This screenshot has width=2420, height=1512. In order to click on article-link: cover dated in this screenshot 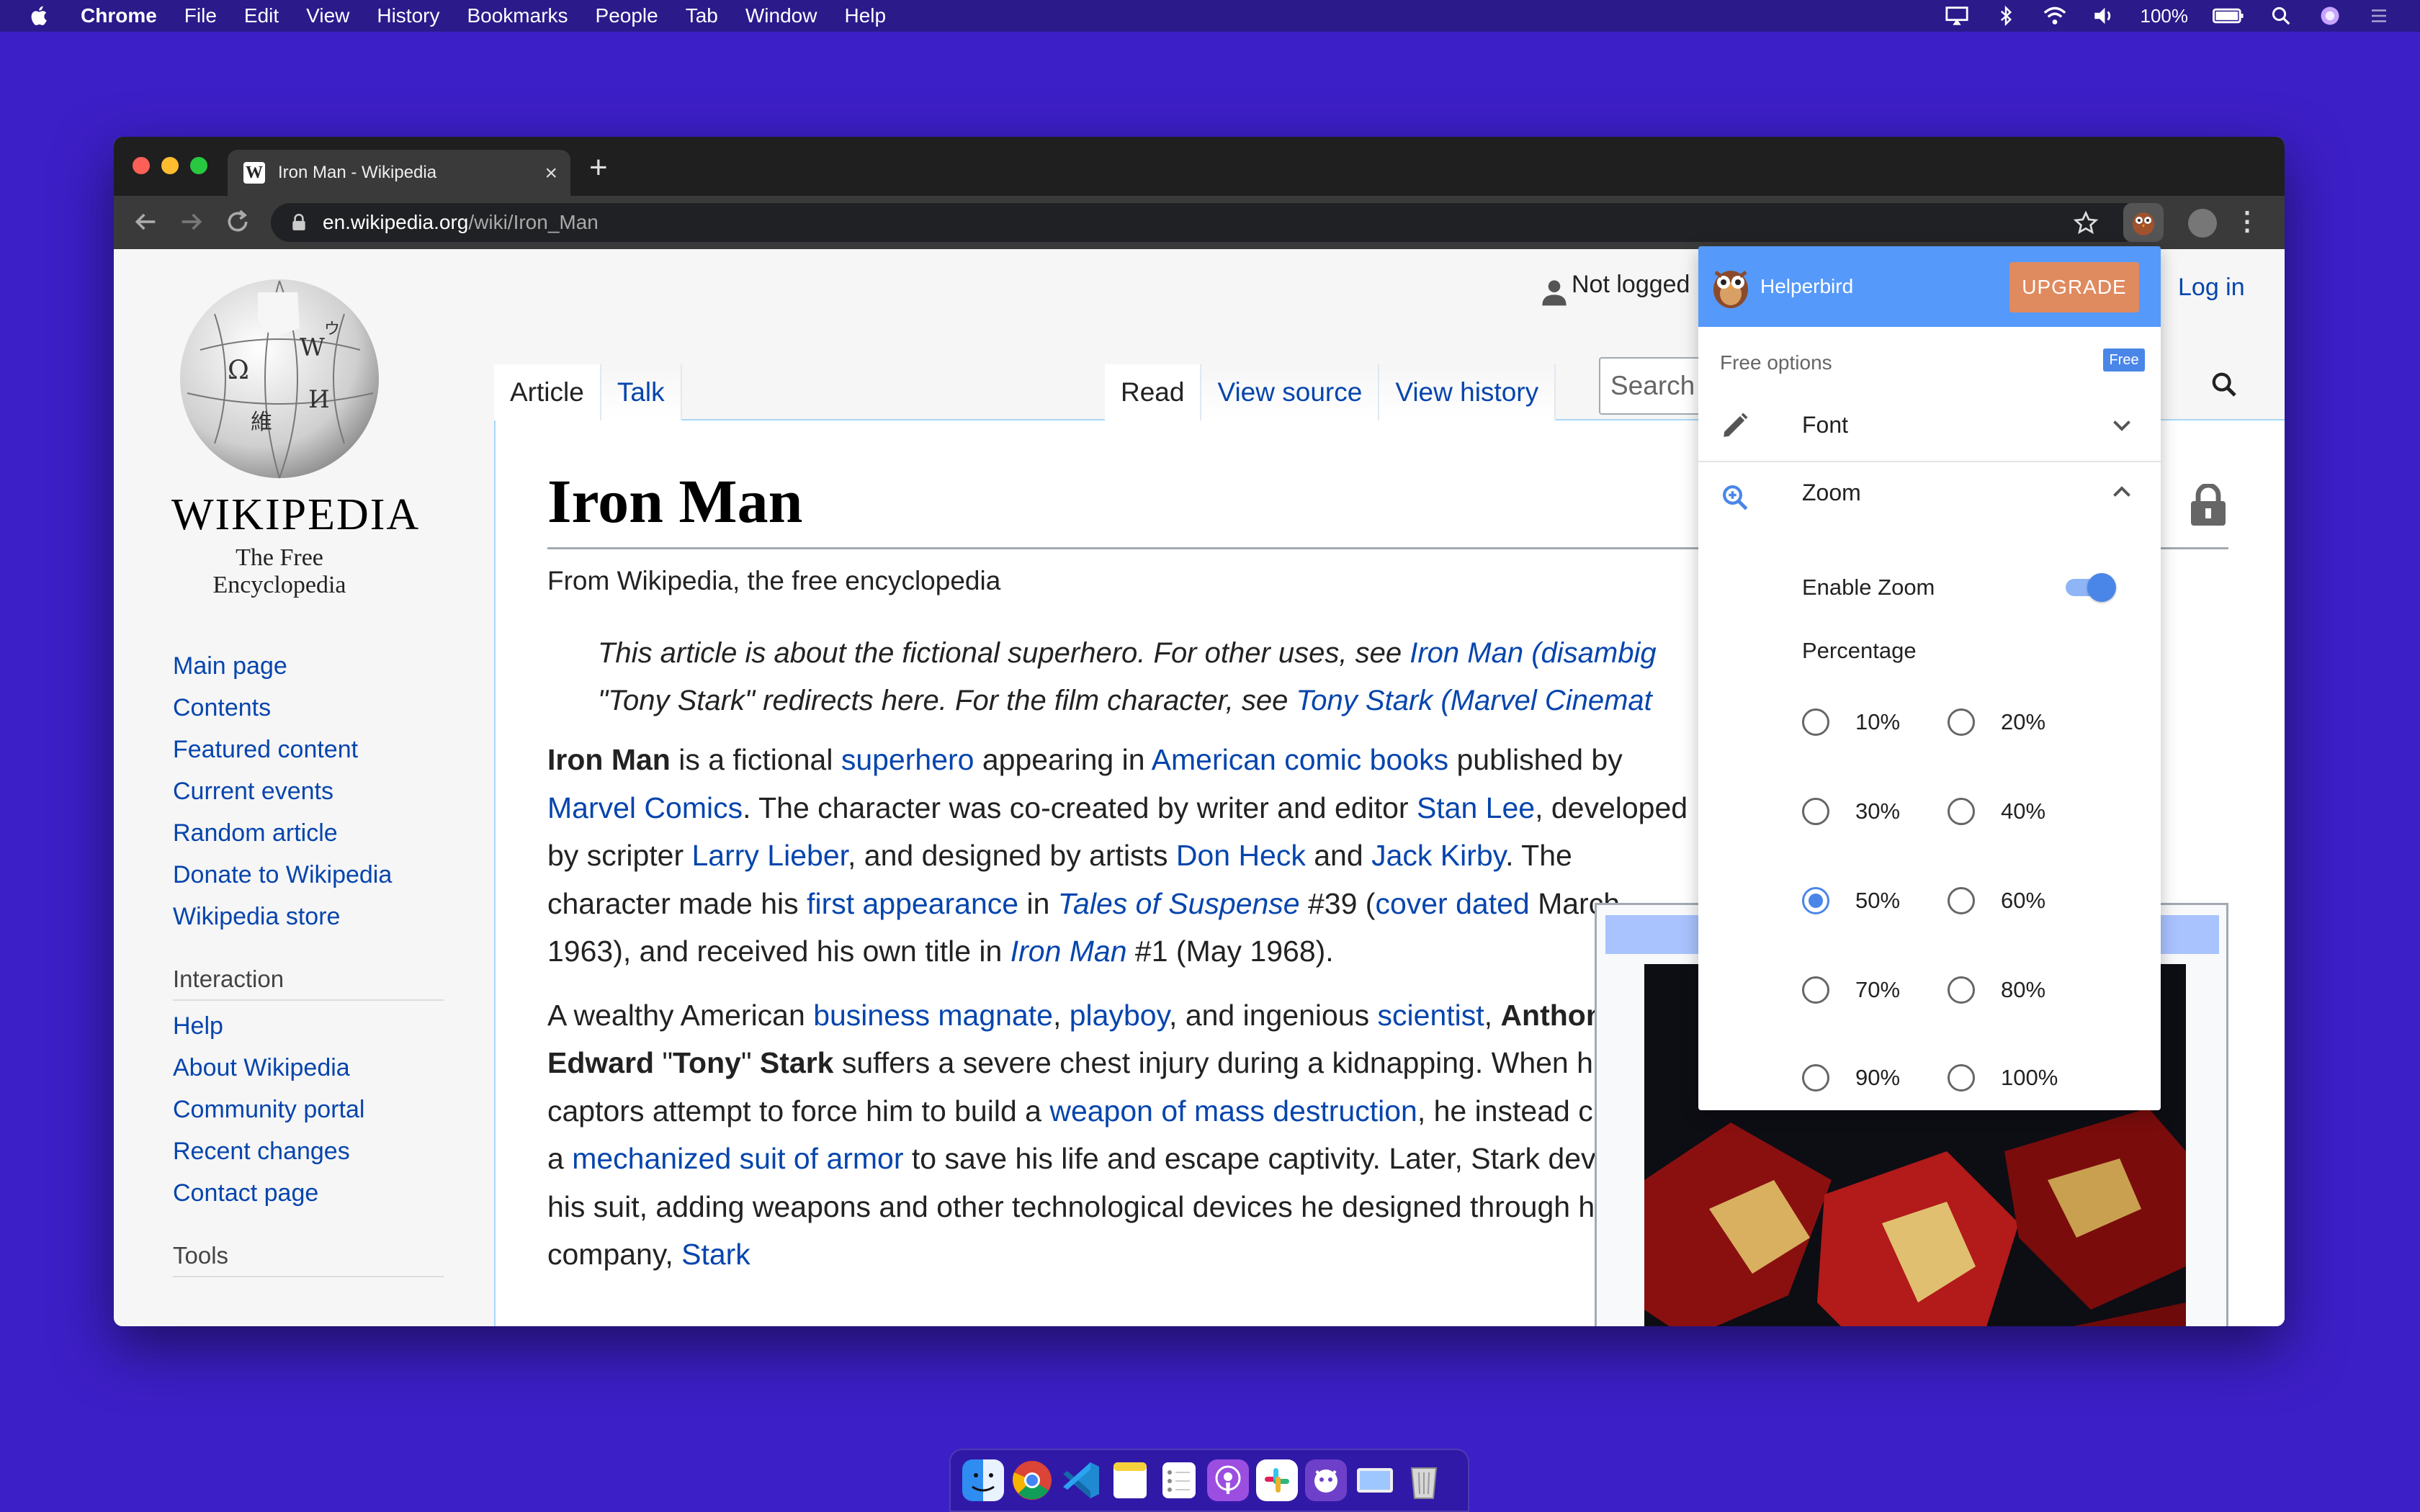, I will do `click(1452, 903)`.